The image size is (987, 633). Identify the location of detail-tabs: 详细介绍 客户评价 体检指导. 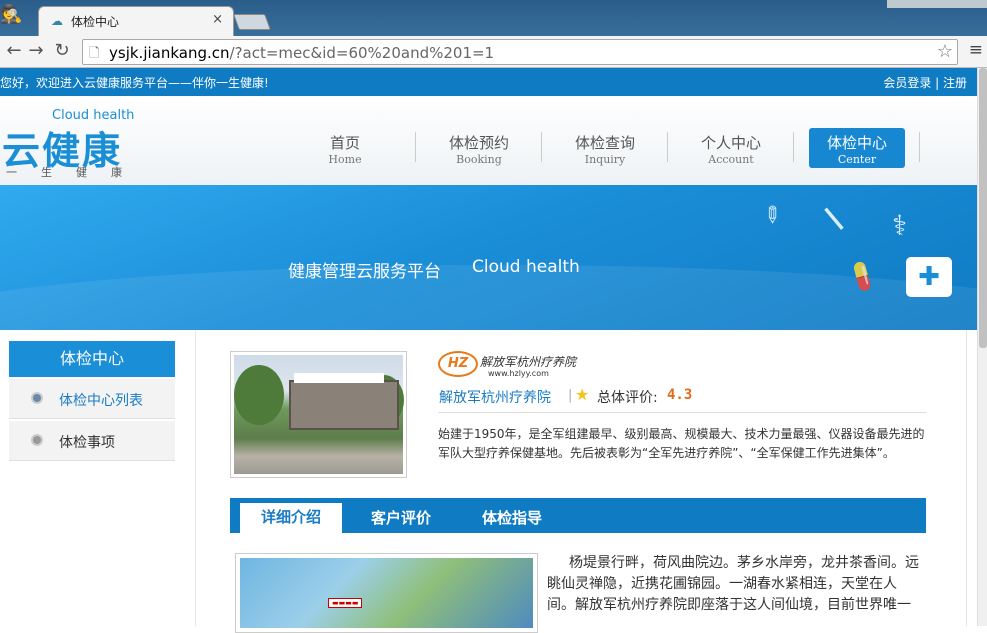
(578, 515).